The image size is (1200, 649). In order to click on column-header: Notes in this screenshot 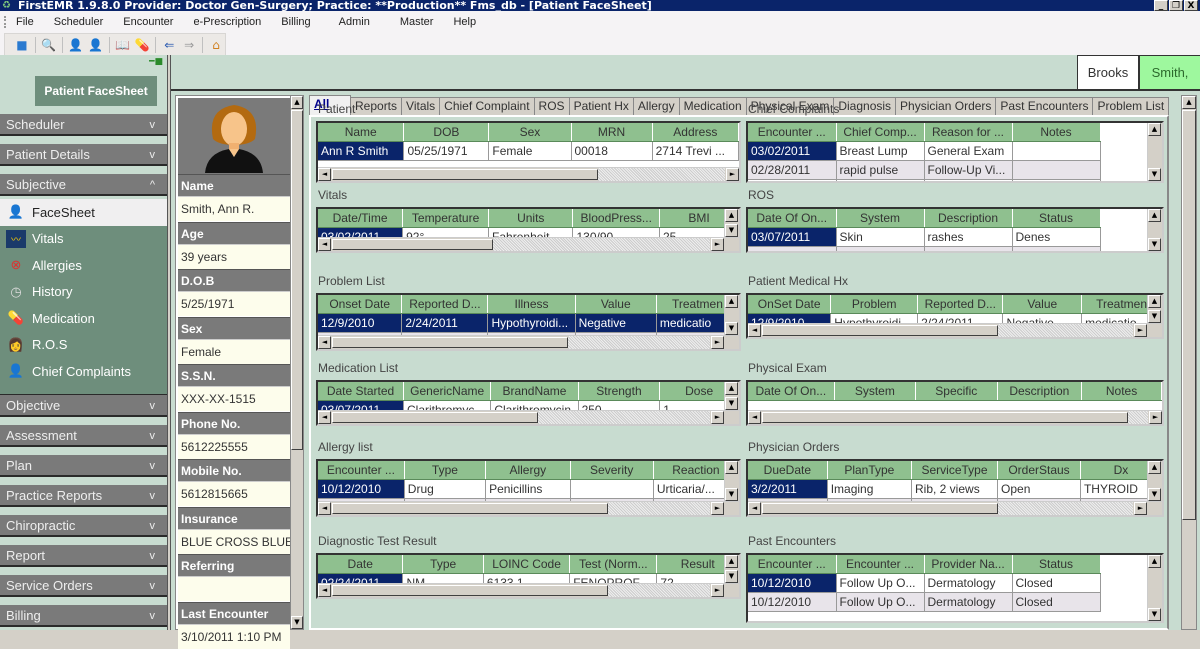, I will do `click(1056, 132)`.